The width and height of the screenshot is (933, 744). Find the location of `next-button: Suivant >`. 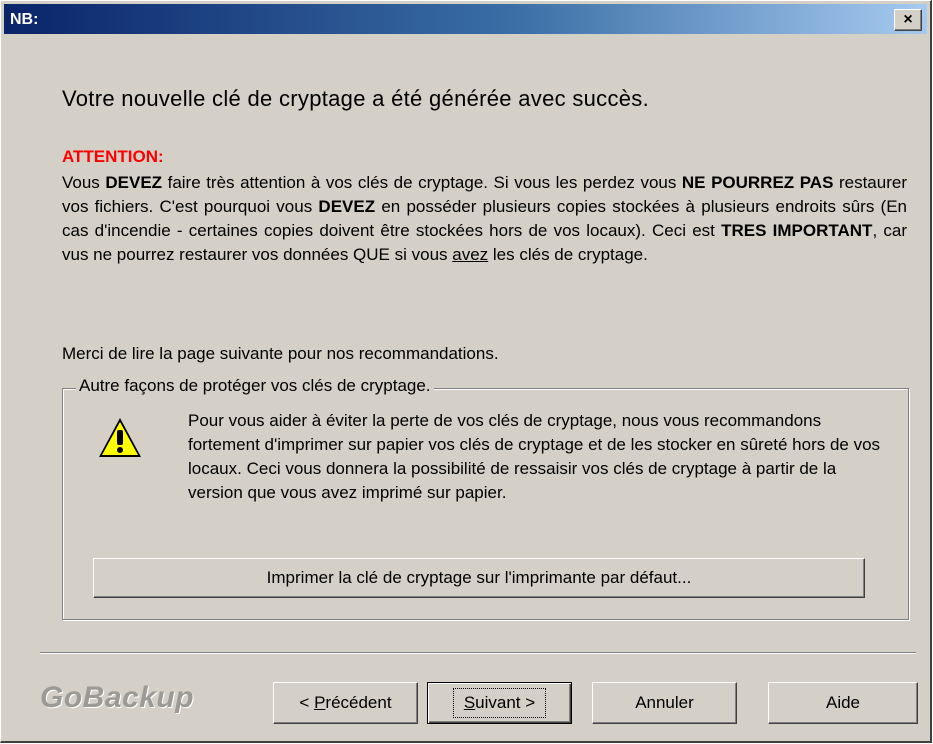

next-button: Suivant > is located at coordinates (499, 703).